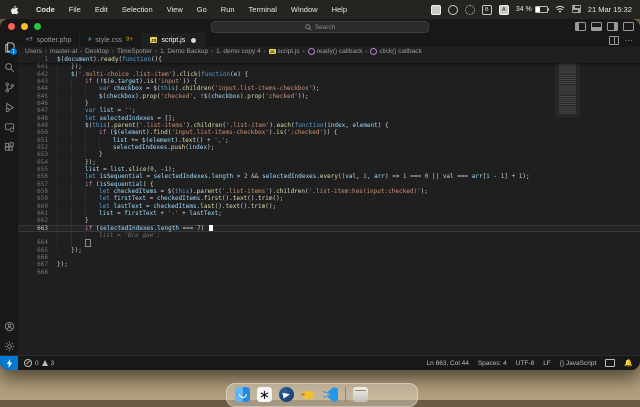 This screenshot has width=640, height=407. I want to click on code-line-651: 651 list += $(element).text() + ',';, so click(133, 140).